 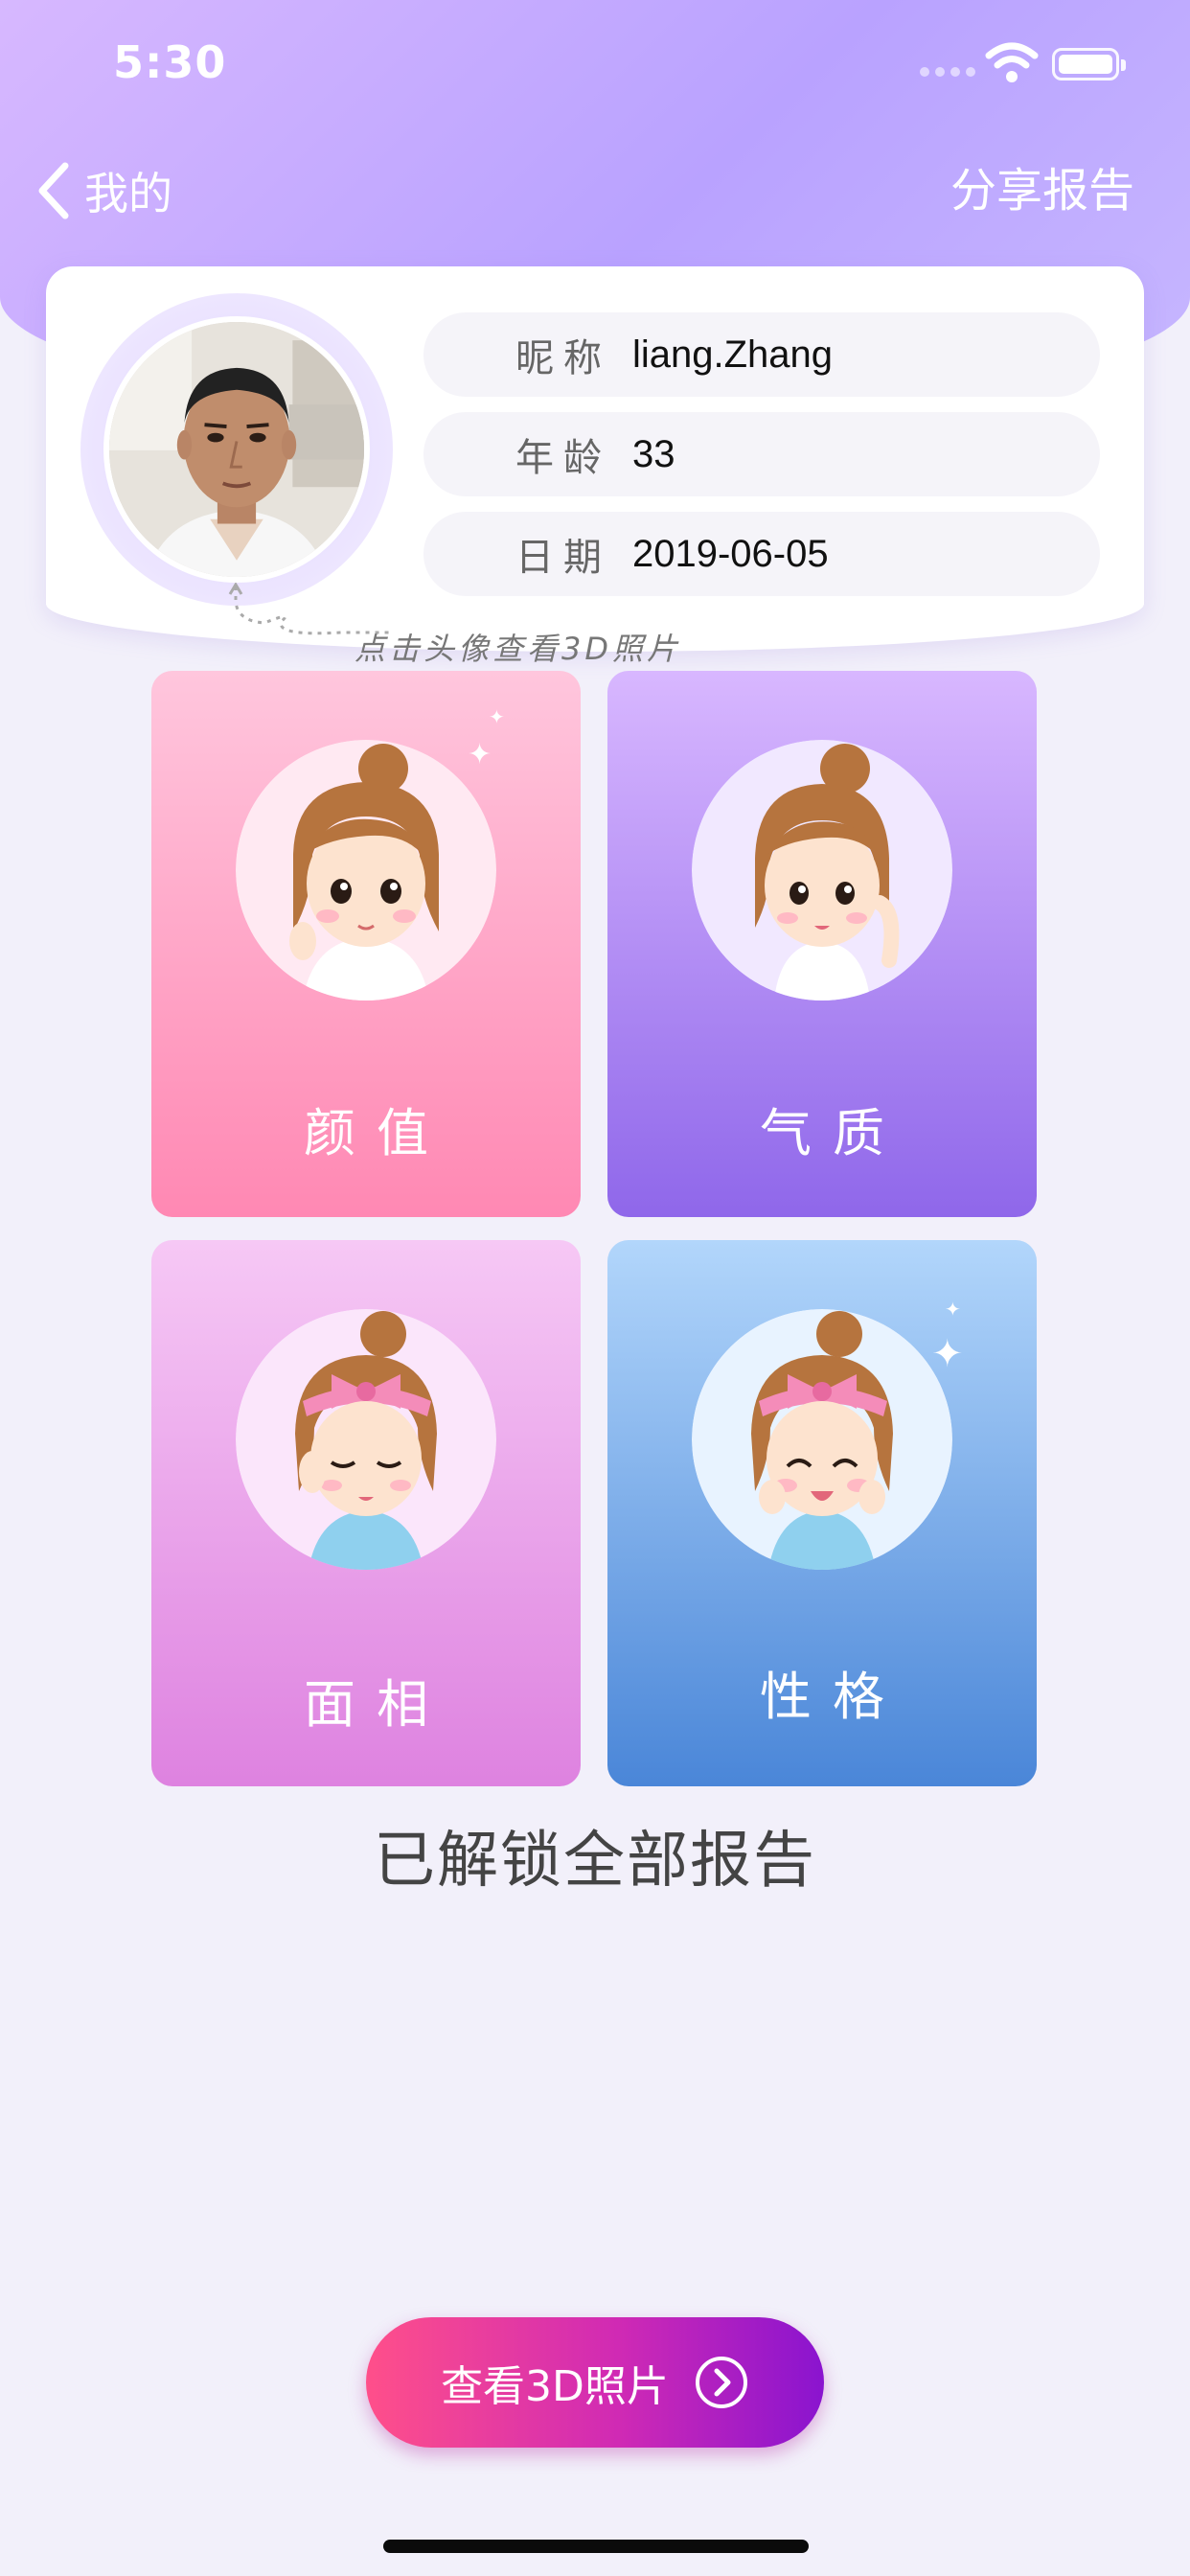 I want to click on card-physiognomy: 面相, so click(x=366, y=1513).